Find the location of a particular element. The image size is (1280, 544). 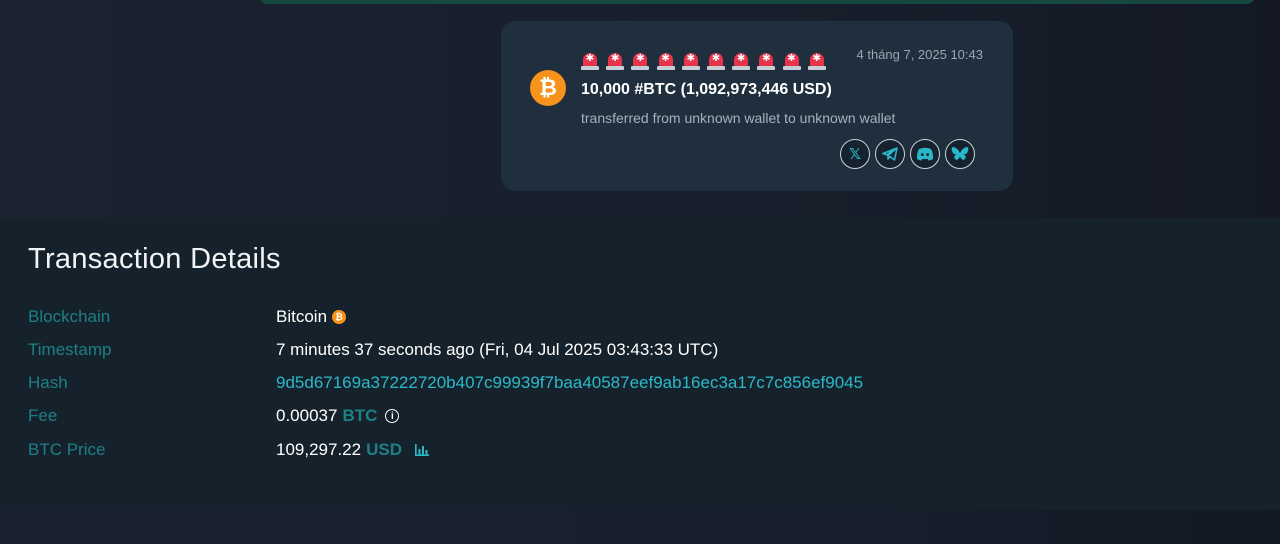

discord-share-button is located at coordinates (925, 154).